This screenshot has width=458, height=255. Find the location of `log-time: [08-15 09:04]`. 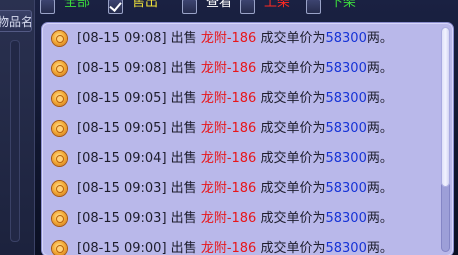

log-time: [08-15 09:04] is located at coordinates (122, 158).